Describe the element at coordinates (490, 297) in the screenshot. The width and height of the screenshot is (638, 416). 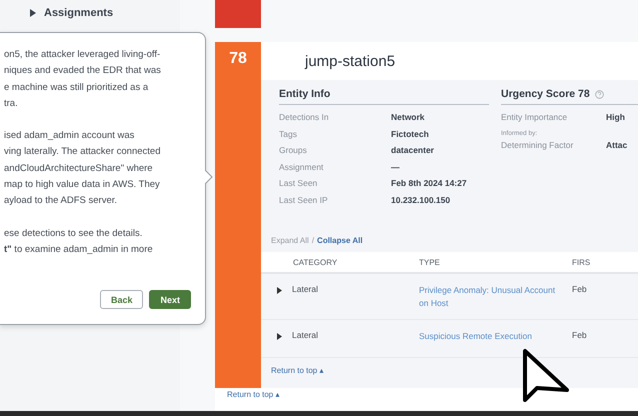
I see `detection-link: Privilege Anomaly: Unusual Account on Host` at that location.